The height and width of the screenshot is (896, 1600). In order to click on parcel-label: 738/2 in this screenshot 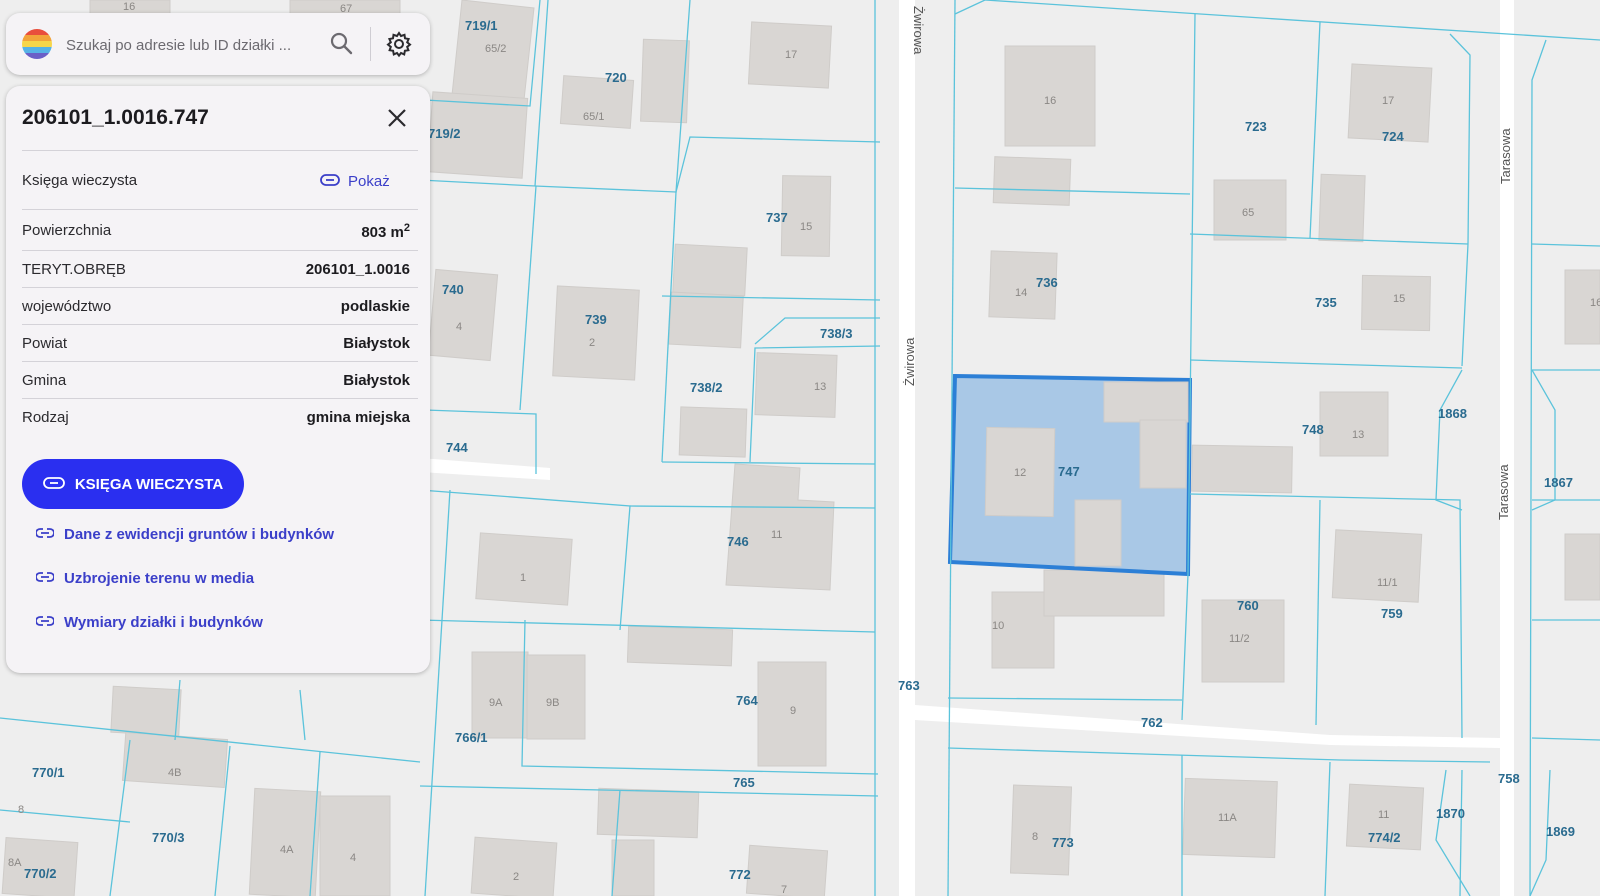, I will do `click(706, 387)`.